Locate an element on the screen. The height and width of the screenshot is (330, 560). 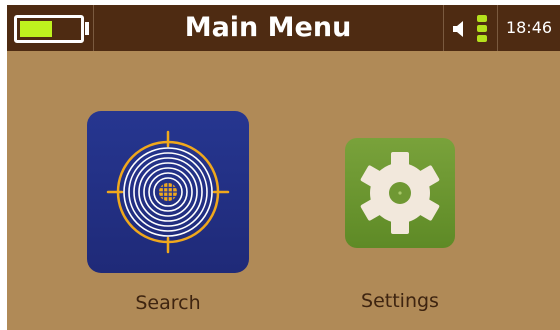
battery-terminal is located at coordinates (87, 28).